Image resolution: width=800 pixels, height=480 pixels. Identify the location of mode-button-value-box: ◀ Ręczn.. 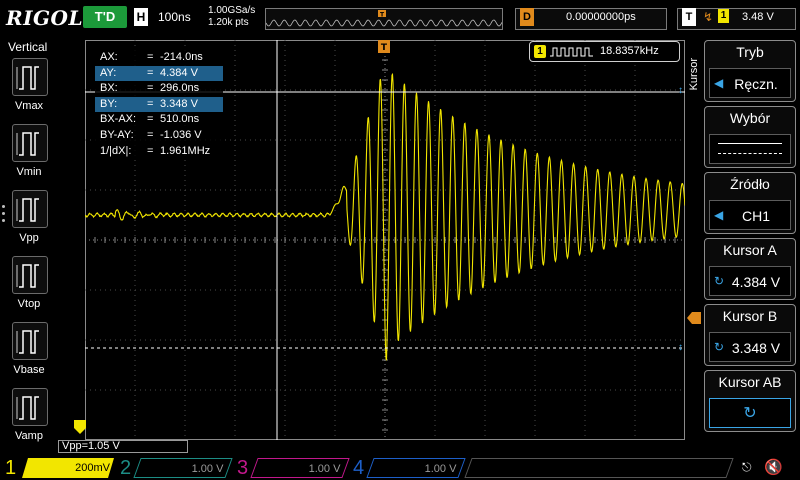
(750, 83).